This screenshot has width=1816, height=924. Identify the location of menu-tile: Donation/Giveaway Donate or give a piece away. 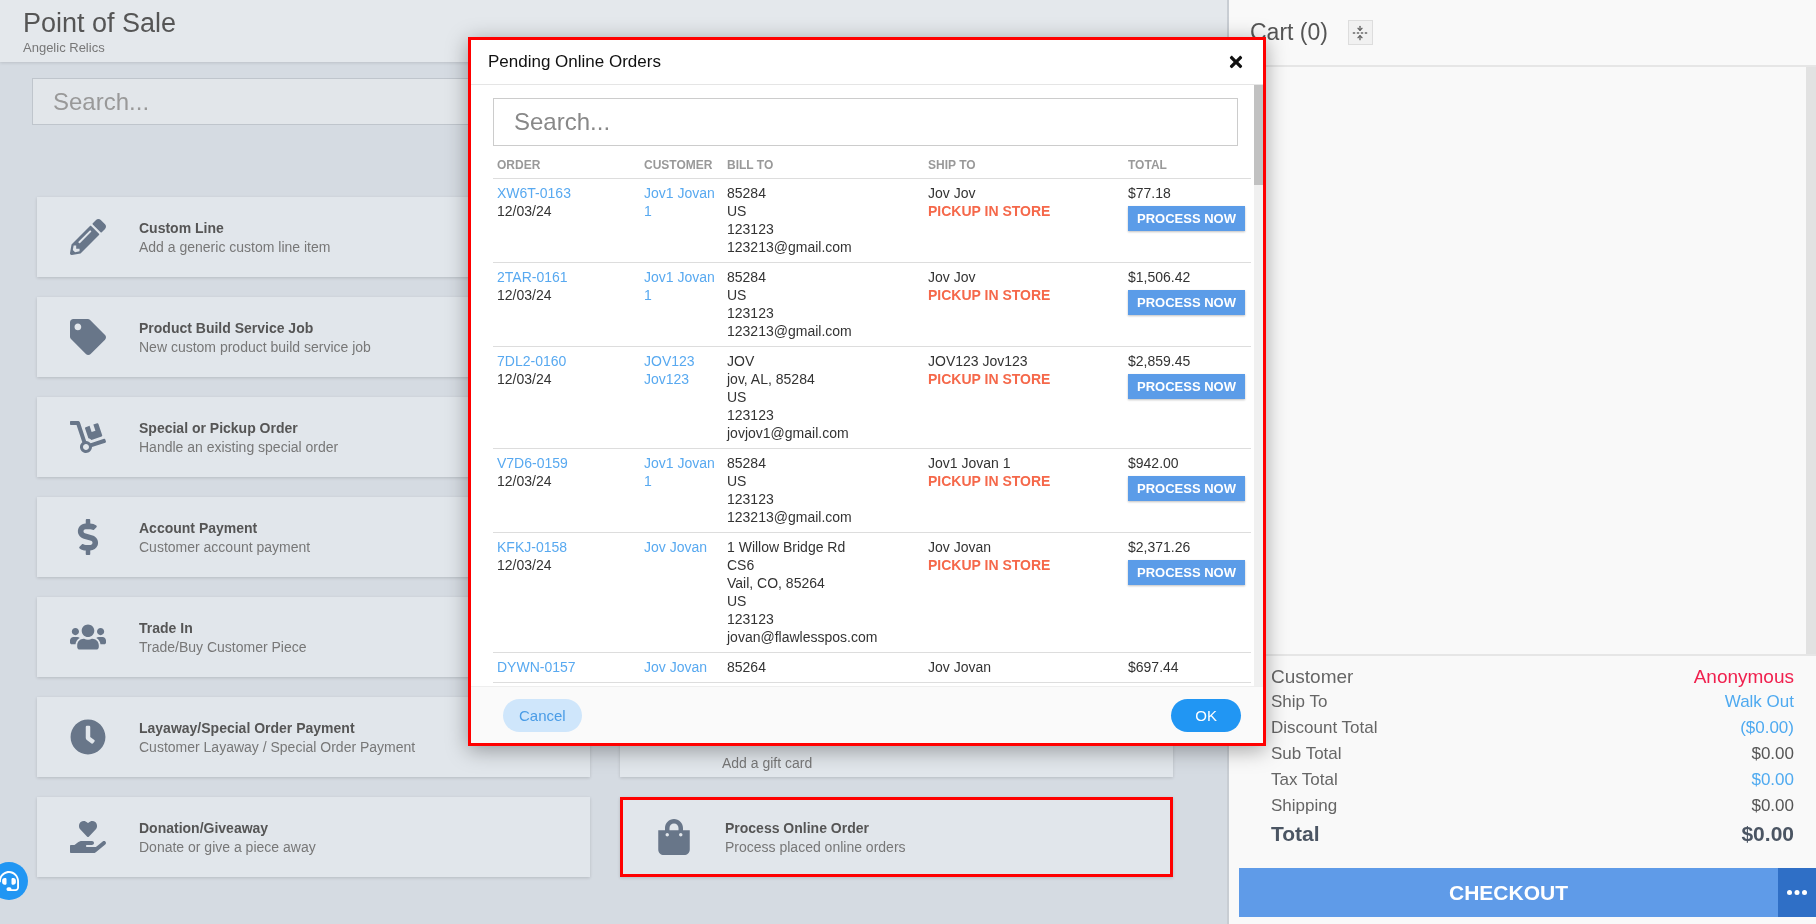
(313, 837).